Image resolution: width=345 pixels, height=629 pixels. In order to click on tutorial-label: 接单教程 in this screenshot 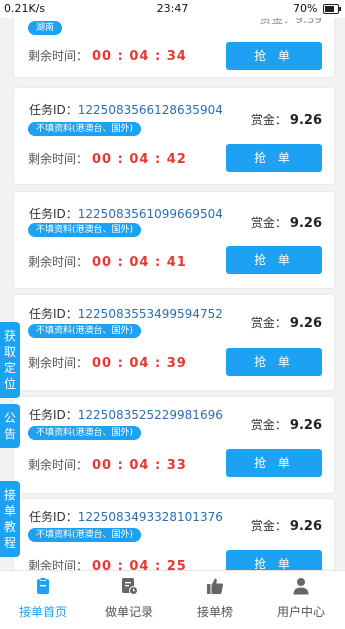, I will do `click(10, 519)`.